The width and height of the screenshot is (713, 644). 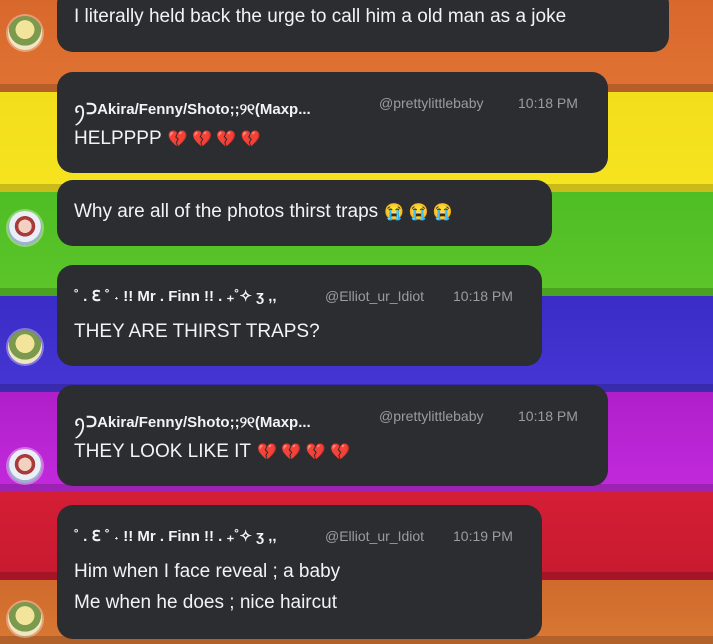 What do you see at coordinates (205, 602) in the screenshot?
I see `message-text: Me when he does ; nice haircut` at bounding box center [205, 602].